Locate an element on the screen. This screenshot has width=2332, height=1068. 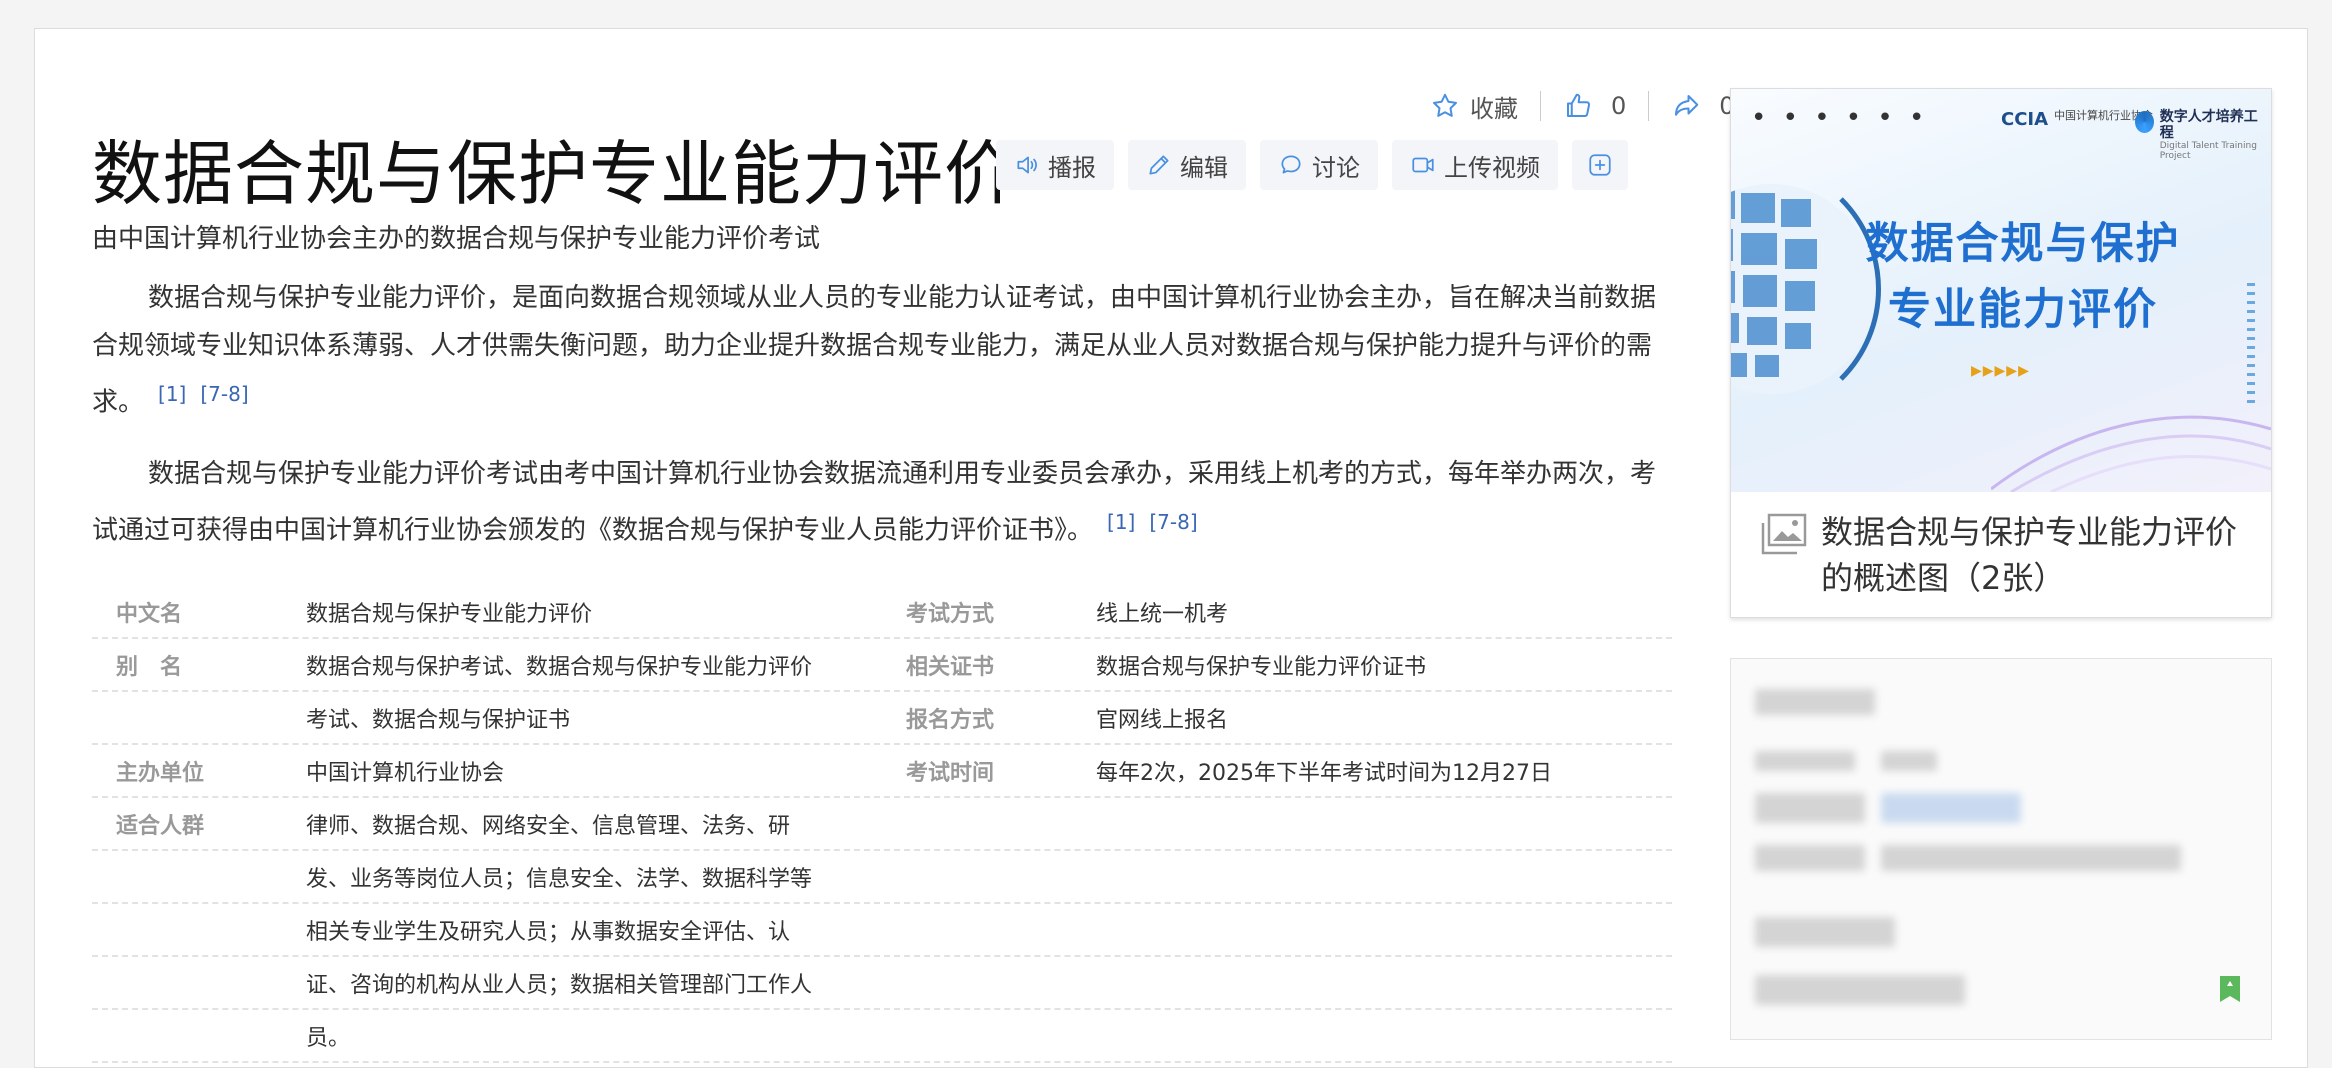
info-row: 员。 is located at coordinates (882, 1036).